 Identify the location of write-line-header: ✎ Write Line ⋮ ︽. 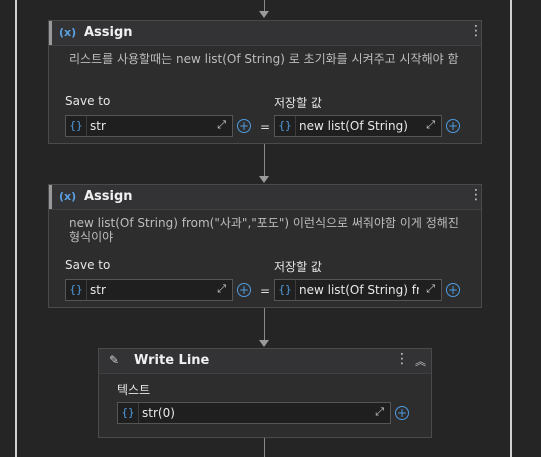
(265, 361).